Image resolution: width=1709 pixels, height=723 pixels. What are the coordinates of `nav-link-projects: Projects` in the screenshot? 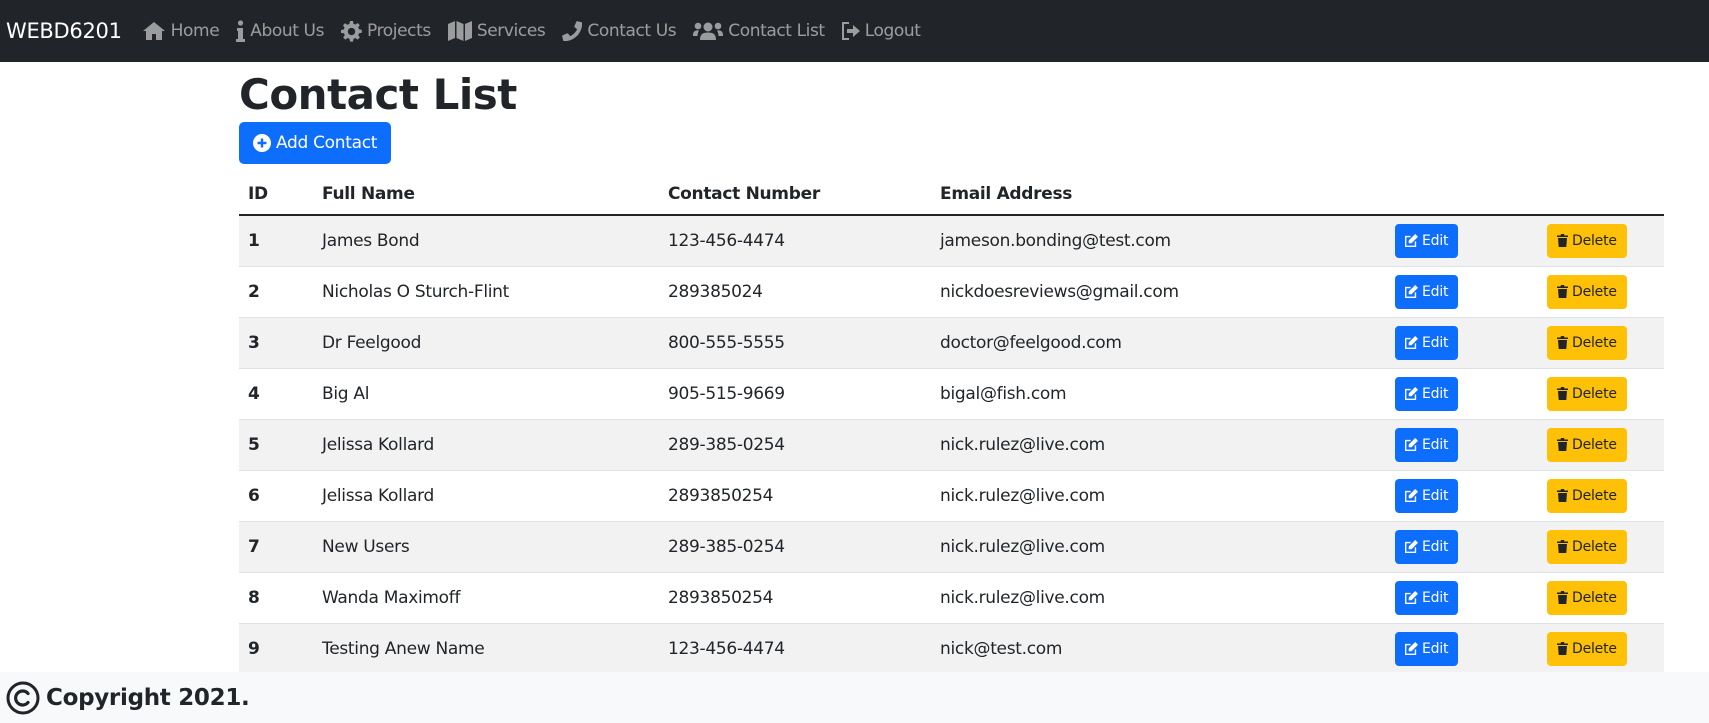 It's located at (386, 31).